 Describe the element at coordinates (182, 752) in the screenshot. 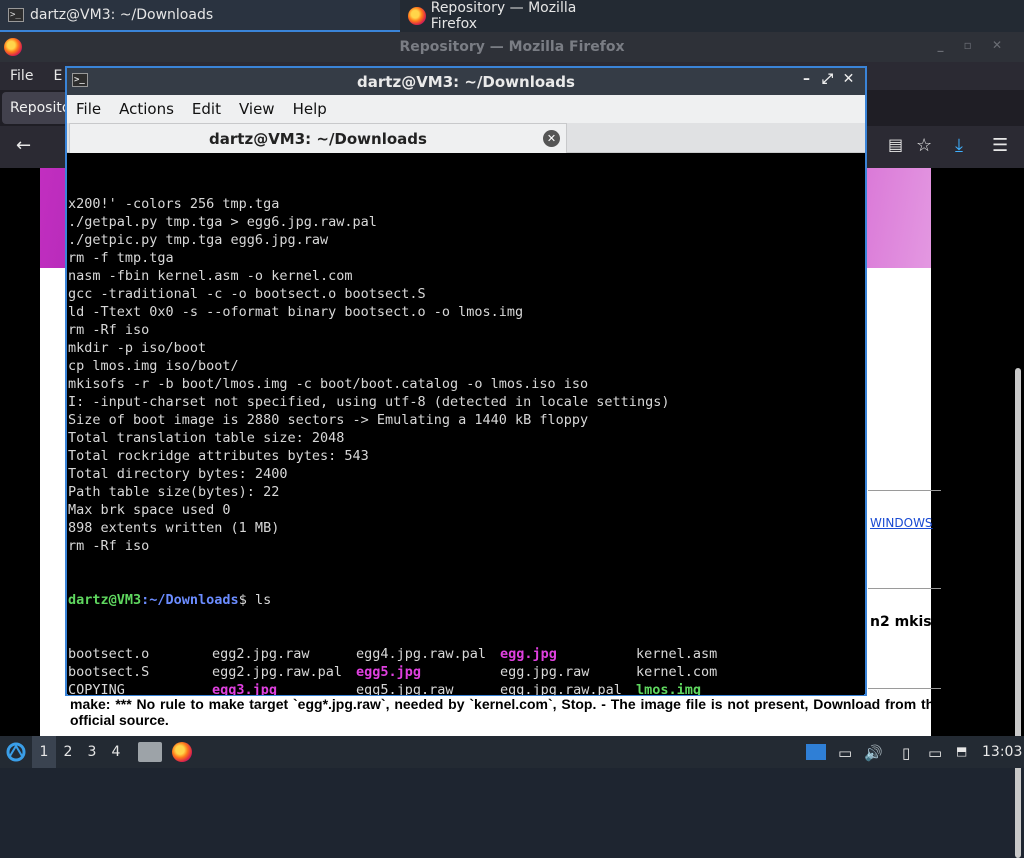

I see `firefox-launcher-icon` at that location.